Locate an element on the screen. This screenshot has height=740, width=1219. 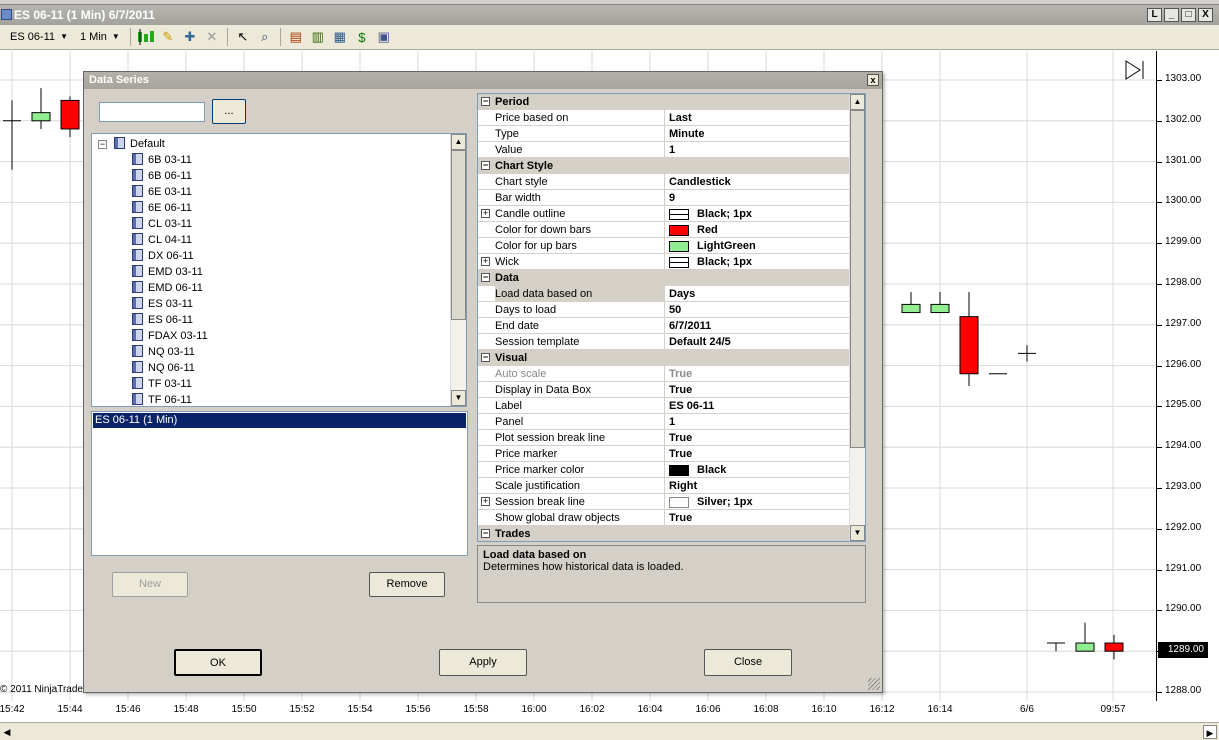
prop-value: LightGreen is located at coordinates (757, 246).